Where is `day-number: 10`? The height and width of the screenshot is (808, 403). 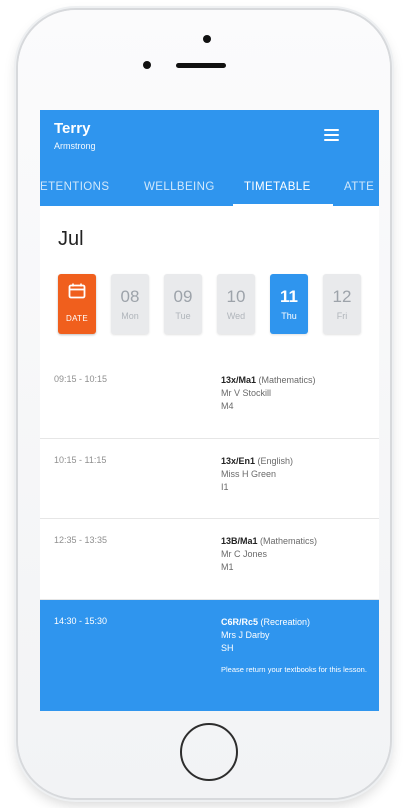
day-number: 10 is located at coordinates (236, 296).